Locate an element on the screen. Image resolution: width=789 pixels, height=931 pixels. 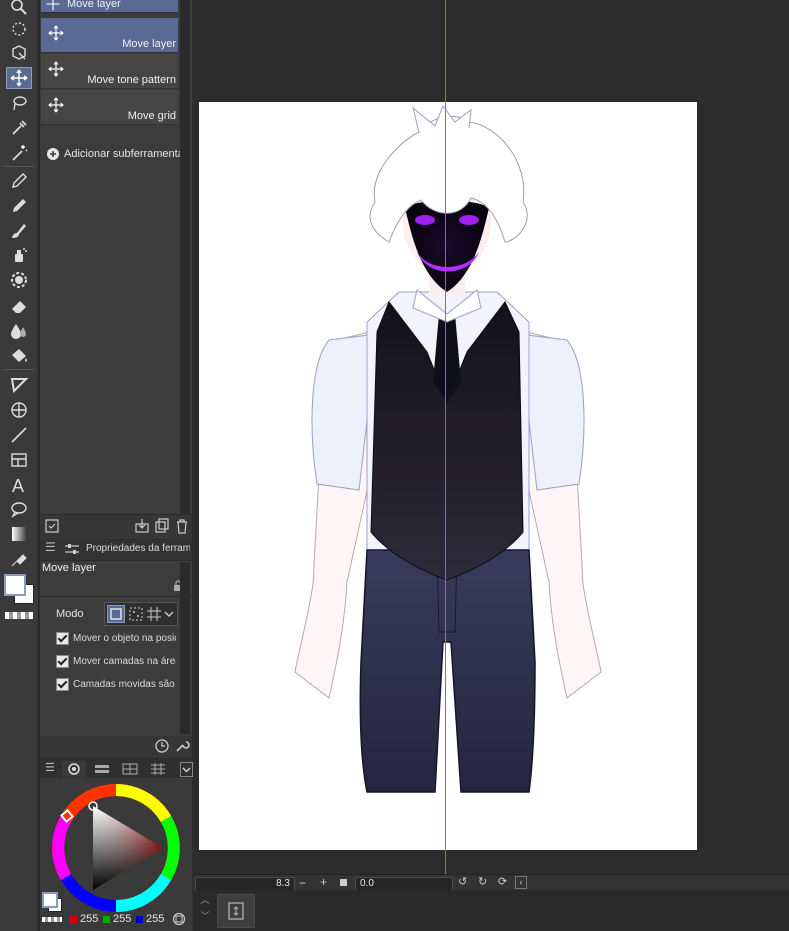
brush-tool-icon is located at coordinates (19, 231).